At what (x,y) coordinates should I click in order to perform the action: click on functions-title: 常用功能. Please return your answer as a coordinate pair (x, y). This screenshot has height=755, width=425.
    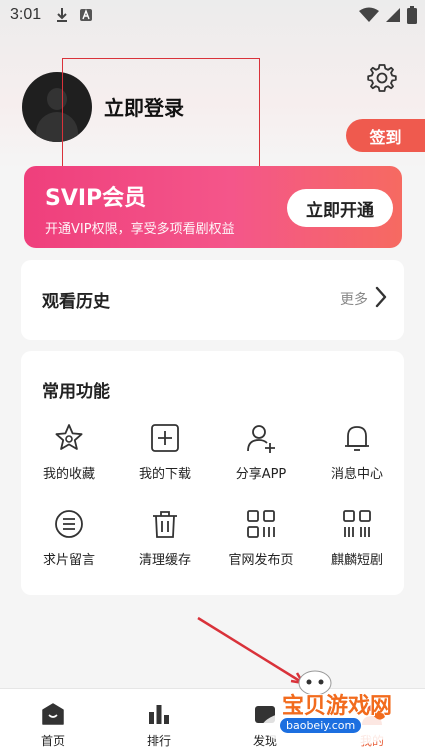
    Looking at the image, I should click on (76, 392).